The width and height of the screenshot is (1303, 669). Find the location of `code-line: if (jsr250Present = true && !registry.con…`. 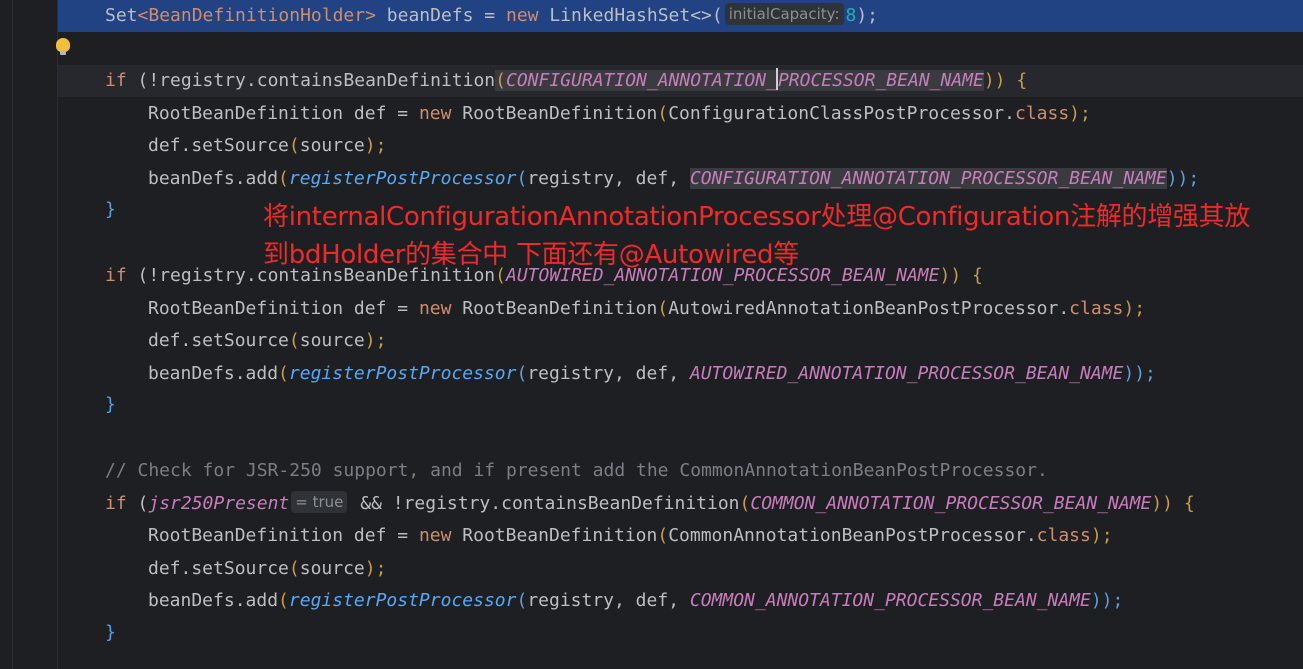

code-line: if (jsr250Present = true && !registry.con… is located at coordinates (650, 504).